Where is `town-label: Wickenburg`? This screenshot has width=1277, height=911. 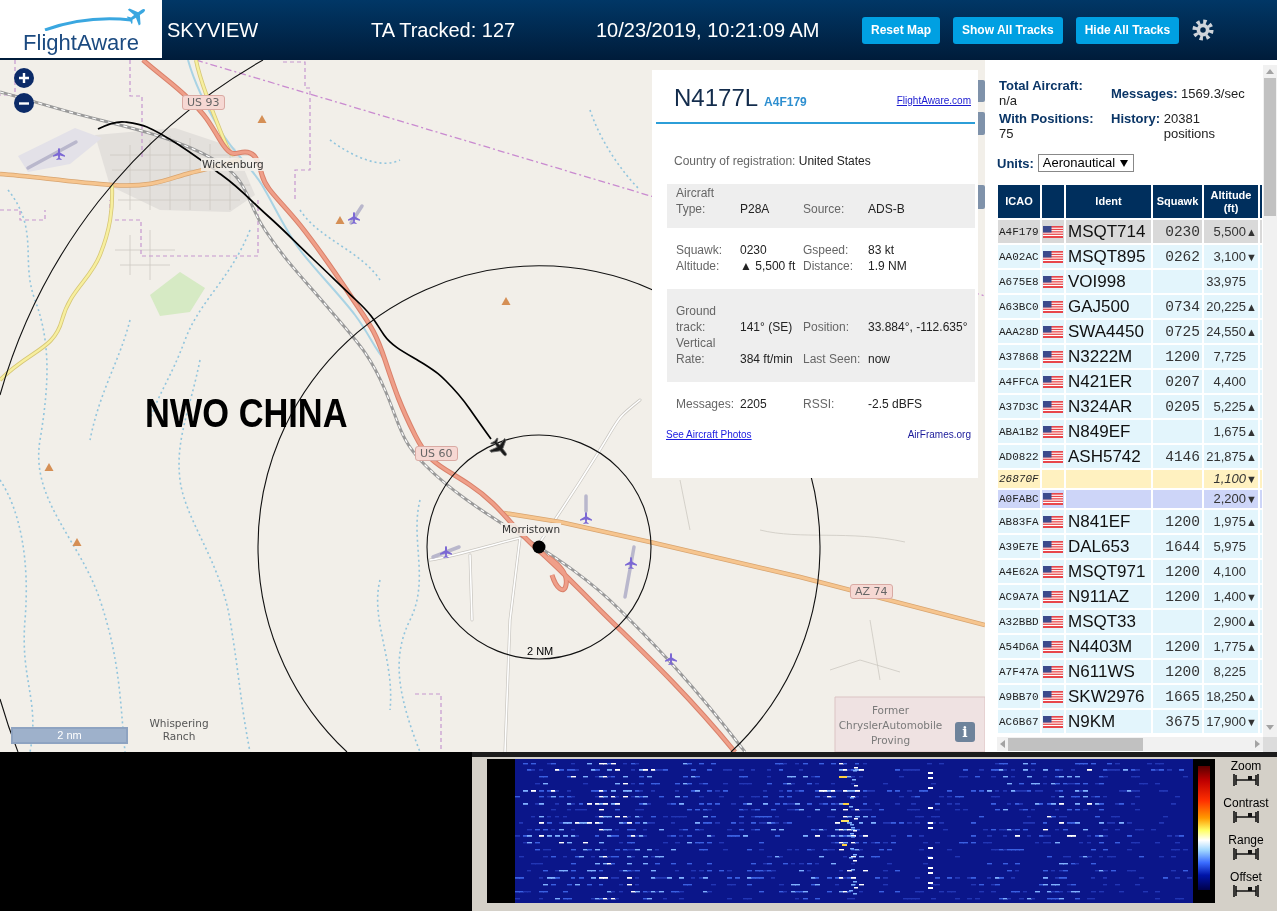 town-label: Wickenburg is located at coordinates (233, 164).